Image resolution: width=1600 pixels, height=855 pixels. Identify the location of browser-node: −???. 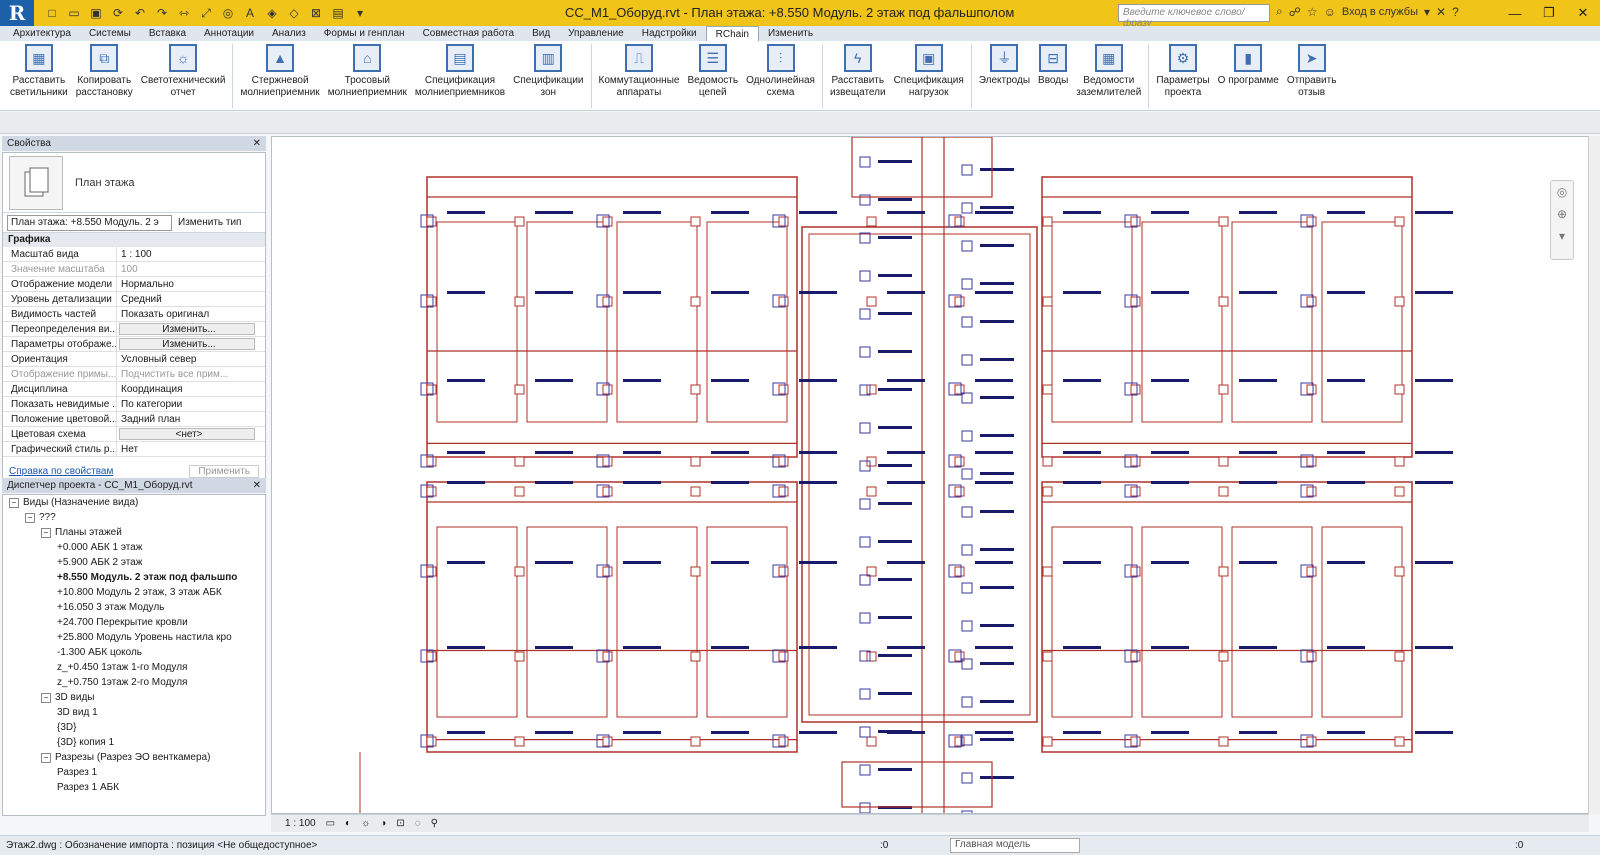
(134, 517).